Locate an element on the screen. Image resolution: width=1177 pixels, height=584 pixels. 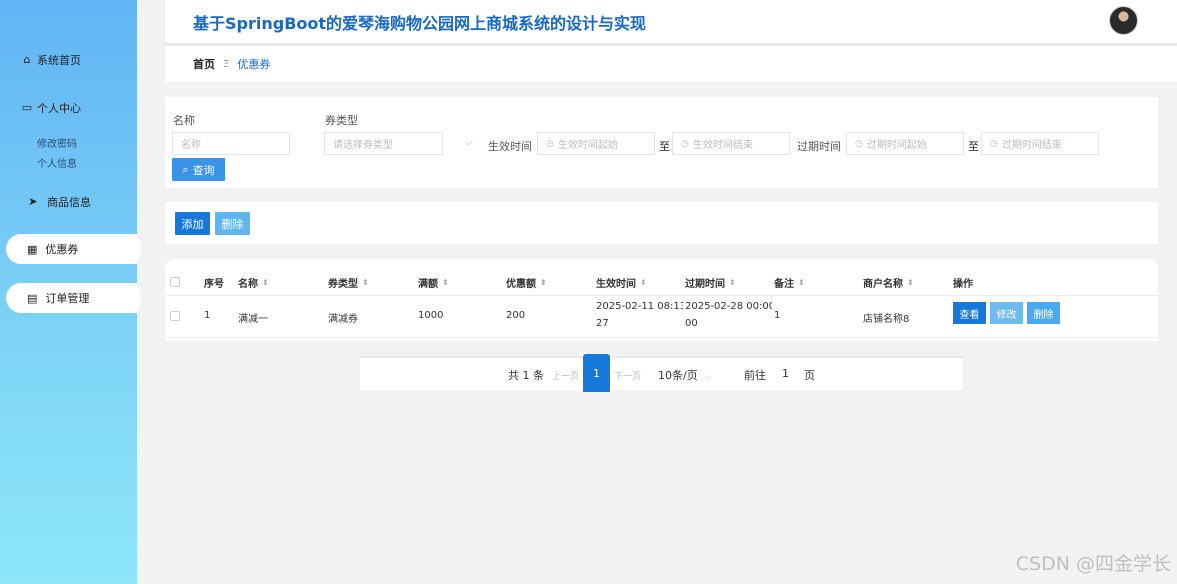
page-size-value: 10条/页 is located at coordinates (678, 375).